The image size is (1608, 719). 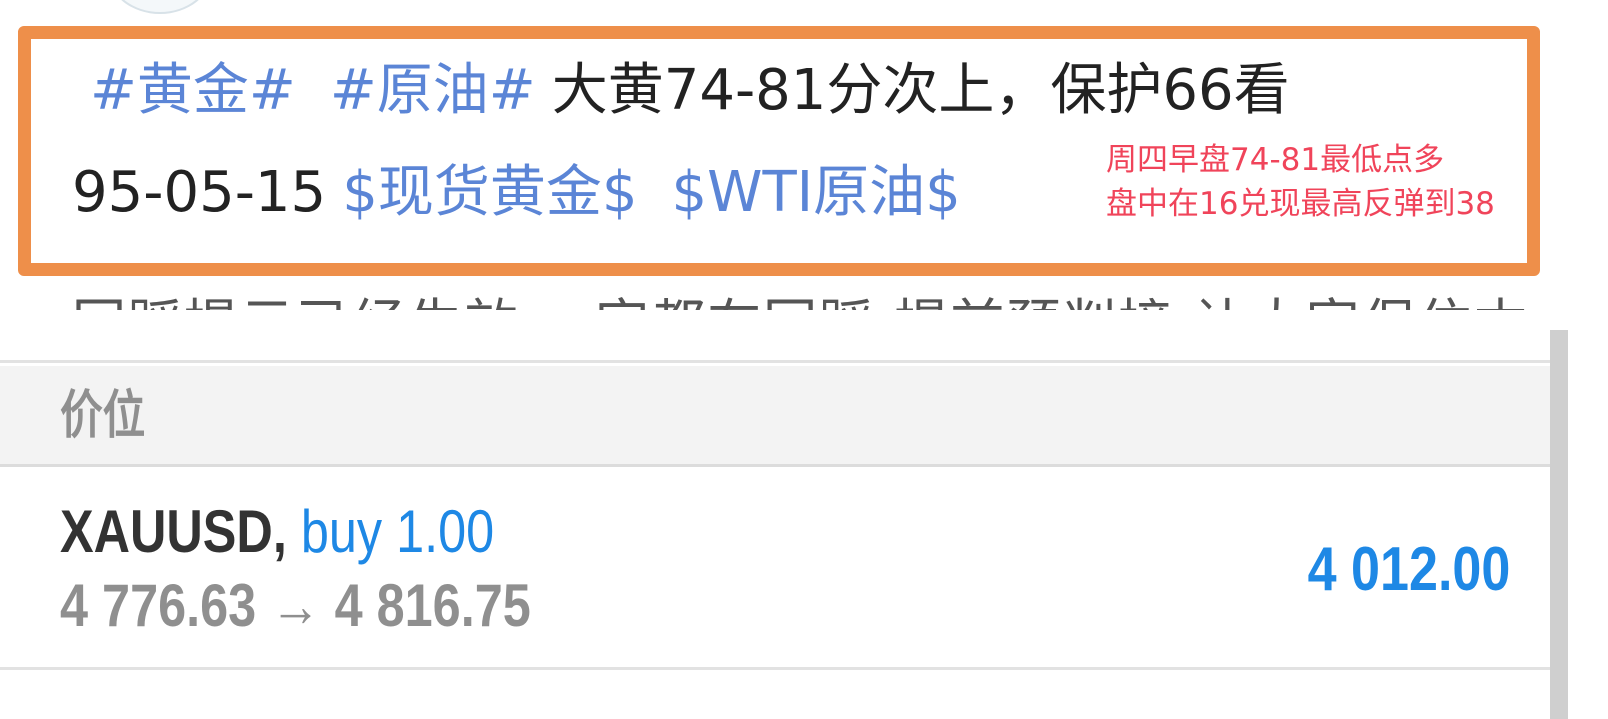 What do you see at coordinates (433, 90) in the screenshot?
I see `hashtag-oil-link: #原油#` at bounding box center [433, 90].